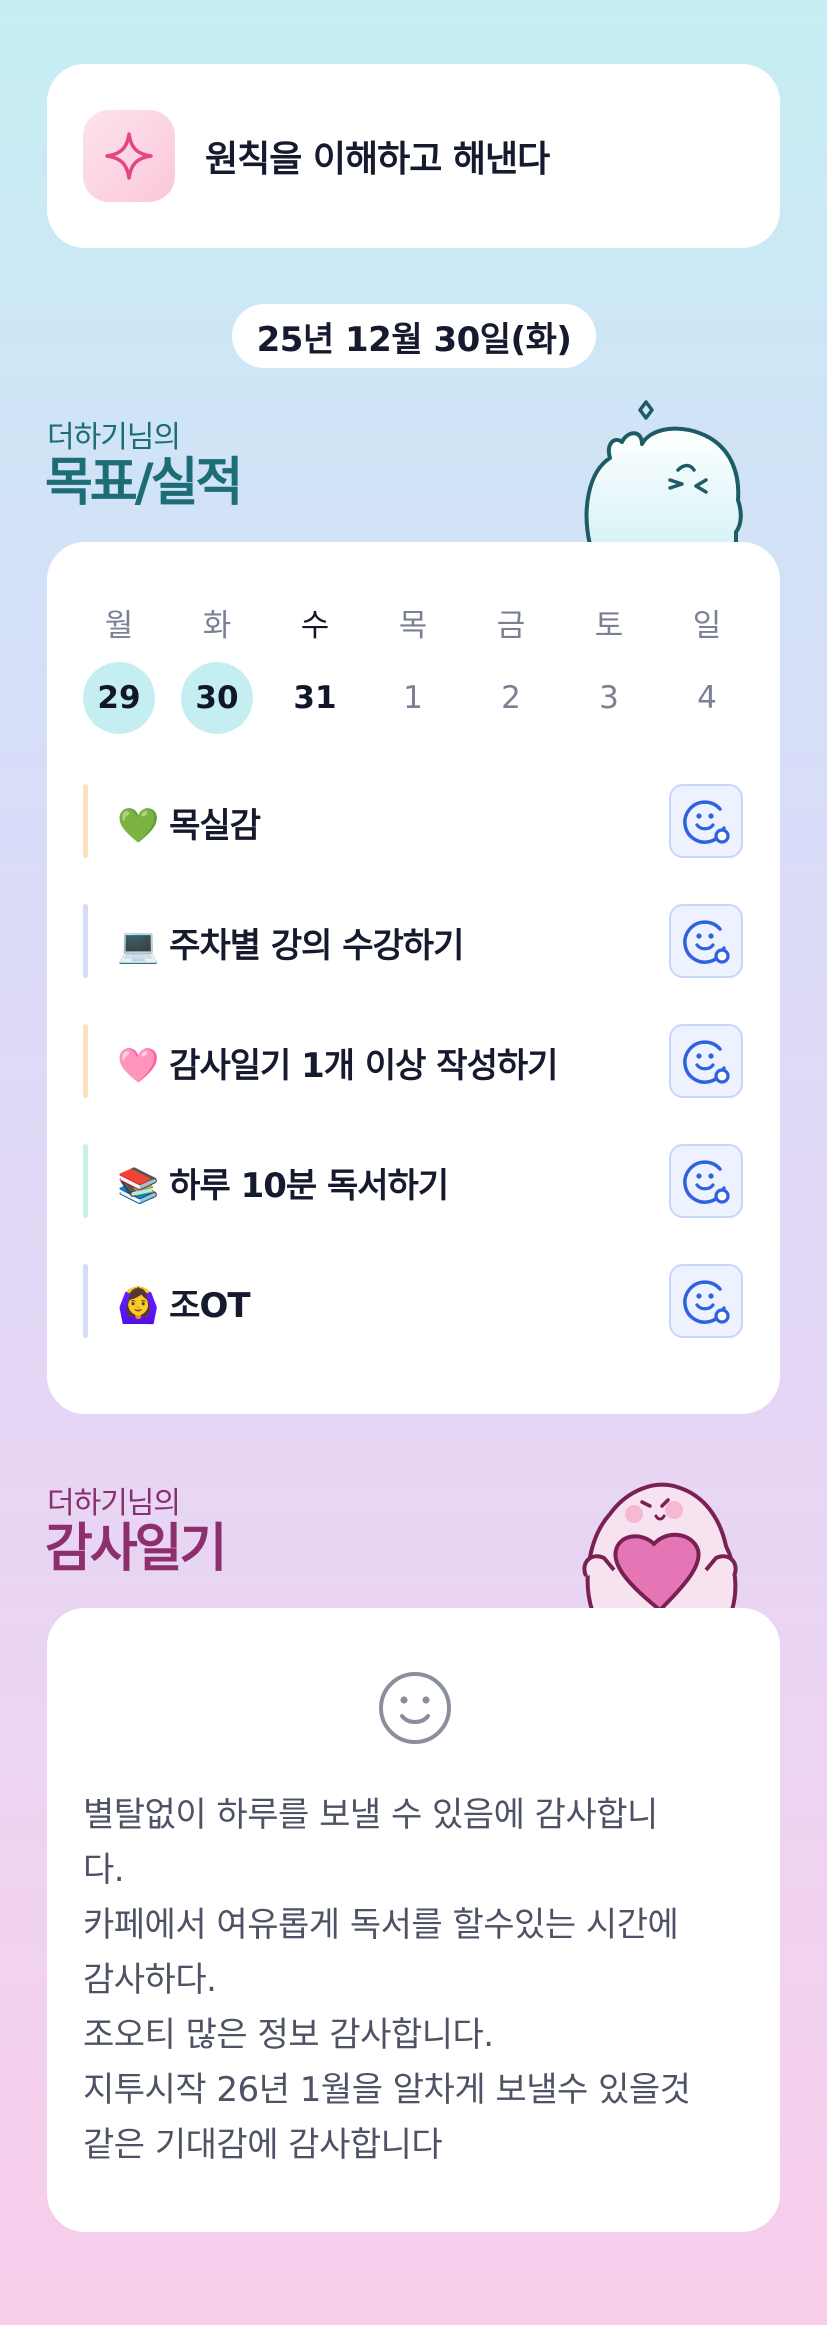 The height and width of the screenshot is (2325, 827). I want to click on goal-item: 💚 목실감, so click(413, 821).